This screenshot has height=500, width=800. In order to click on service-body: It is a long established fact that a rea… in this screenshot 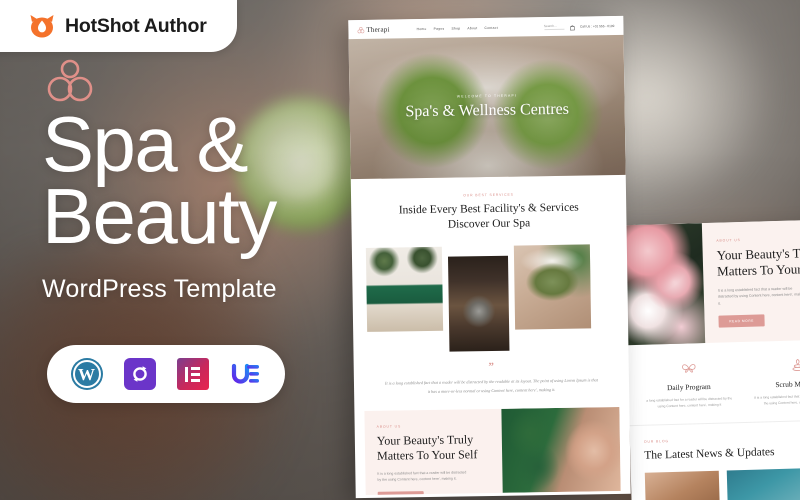, I will do `click(777, 399)`.